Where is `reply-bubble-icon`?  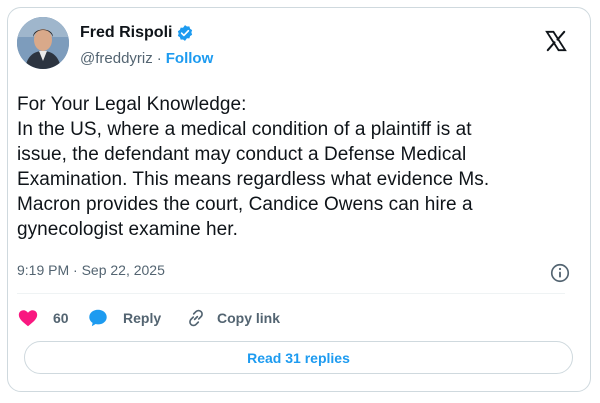 reply-bubble-icon is located at coordinates (98, 318).